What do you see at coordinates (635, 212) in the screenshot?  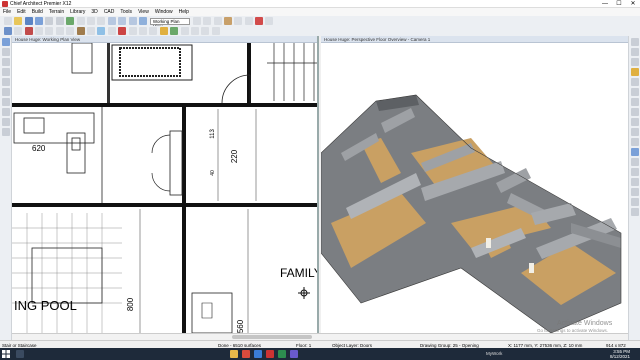 I see `export-icon` at bounding box center [635, 212].